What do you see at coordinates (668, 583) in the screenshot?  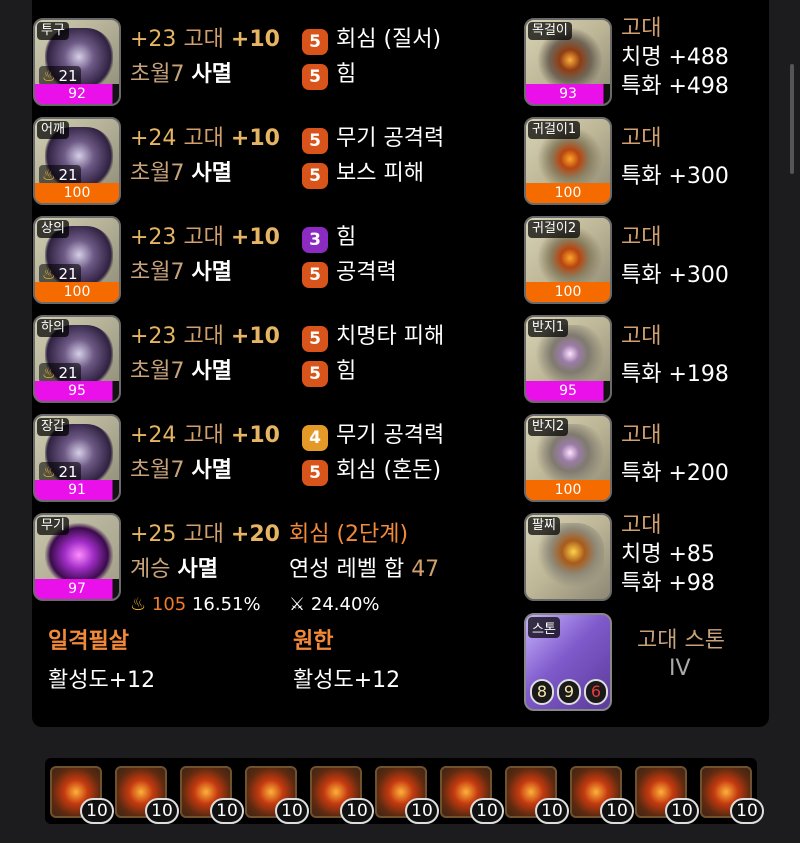 I see `acc-stat: 특화 +98` at bounding box center [668, 583].